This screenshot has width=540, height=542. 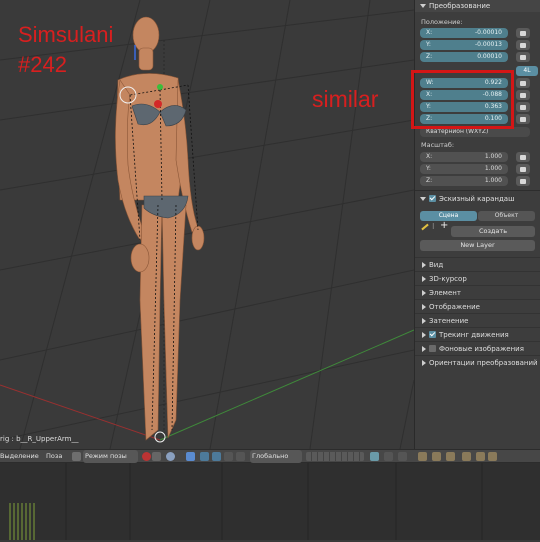 I want to click on shading-solid-icon, so click(x=146, y=456).